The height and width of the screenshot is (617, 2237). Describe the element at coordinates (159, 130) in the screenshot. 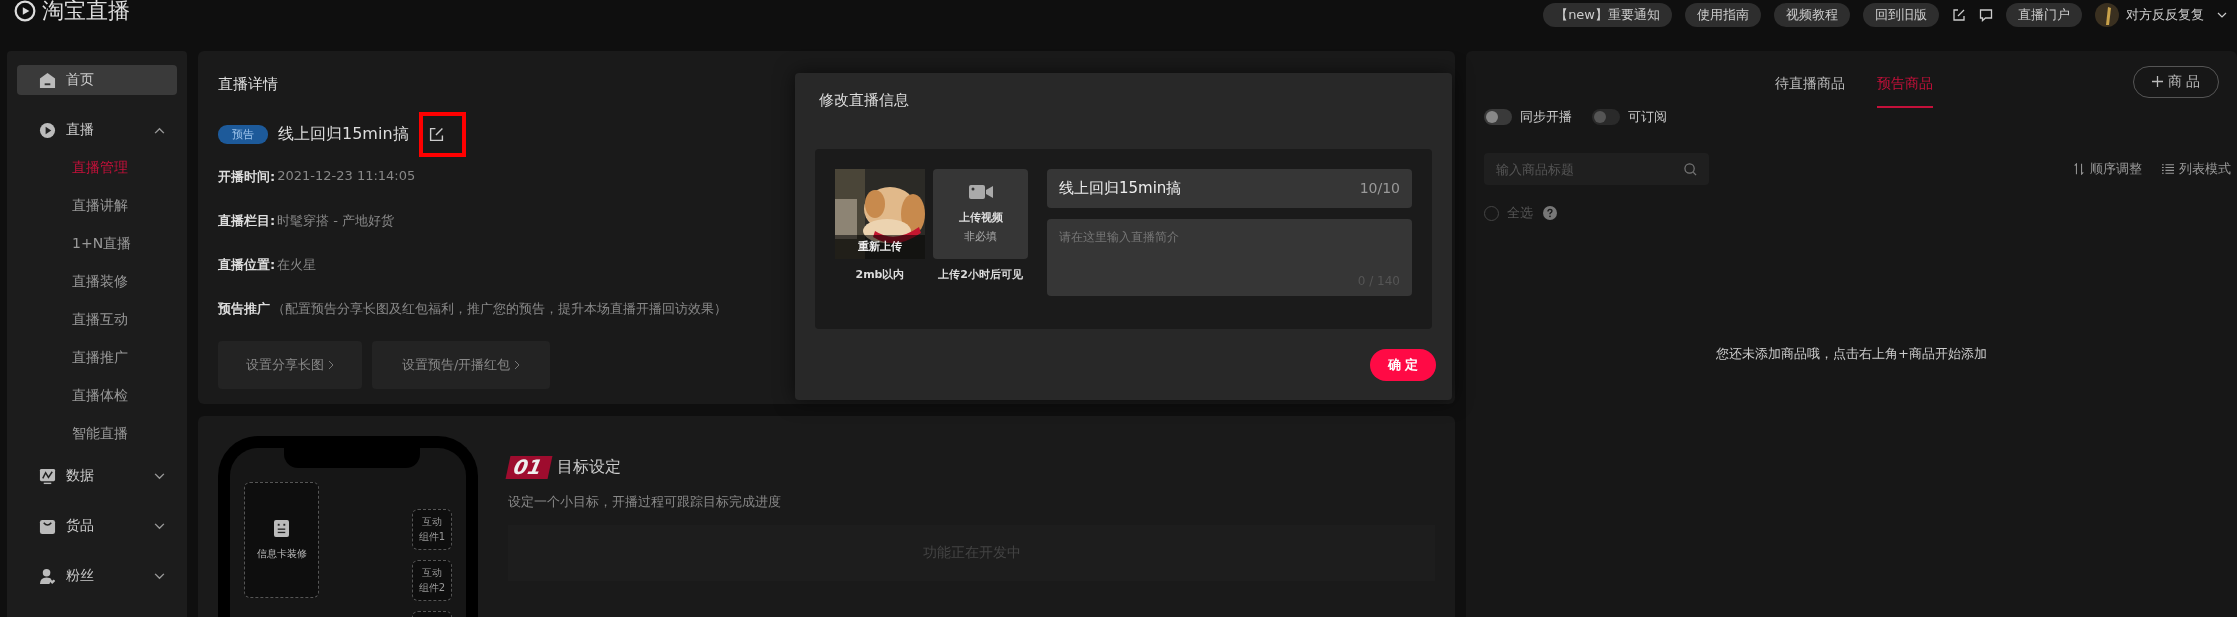

I see `chevron-up-icon` at that location.